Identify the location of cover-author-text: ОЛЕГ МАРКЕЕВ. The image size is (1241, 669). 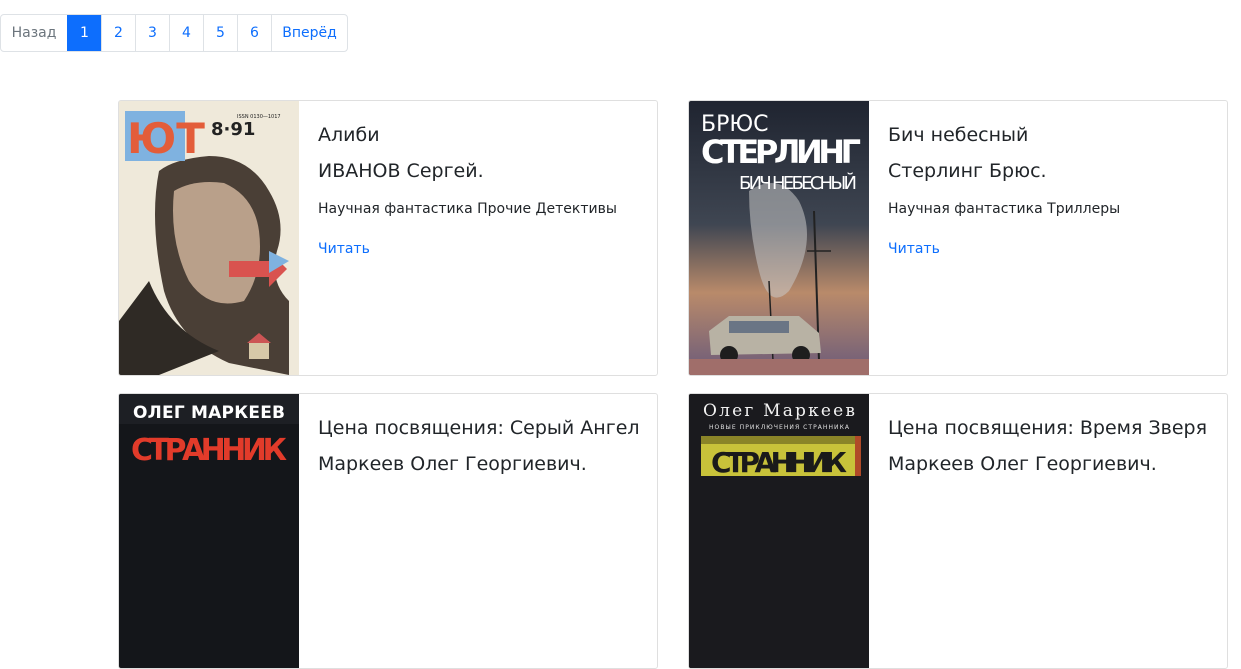
(209, 413).